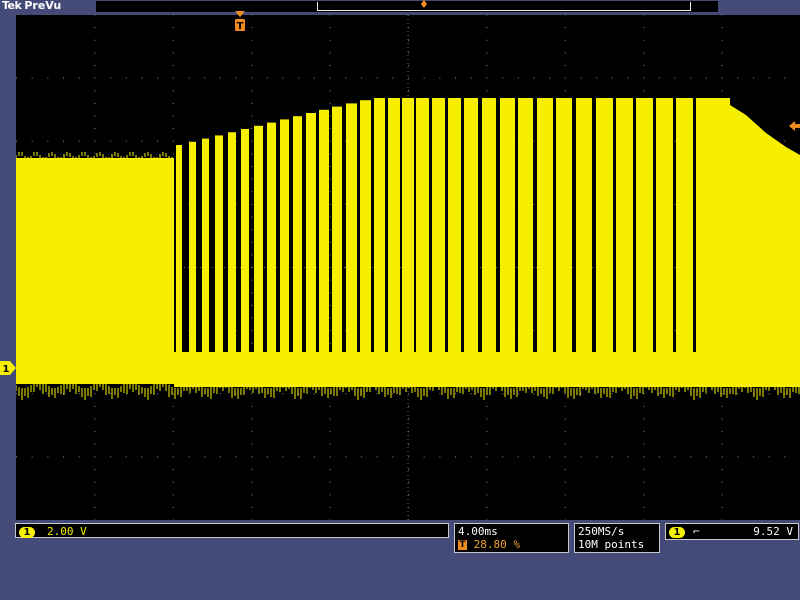 This screenshot has width=800, height=600. What do you see at coordinates (240, 26) in the screenshot?
I see `svg-text: T` at bounding box center [240, 26].